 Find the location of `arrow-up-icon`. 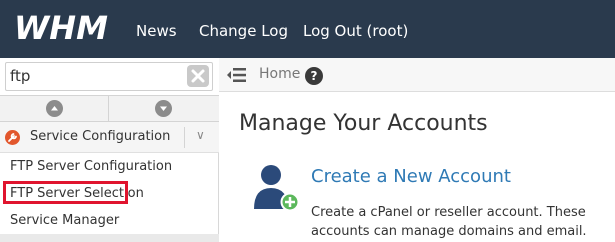

arrow-up-icon is located at coordinates (54, 108).